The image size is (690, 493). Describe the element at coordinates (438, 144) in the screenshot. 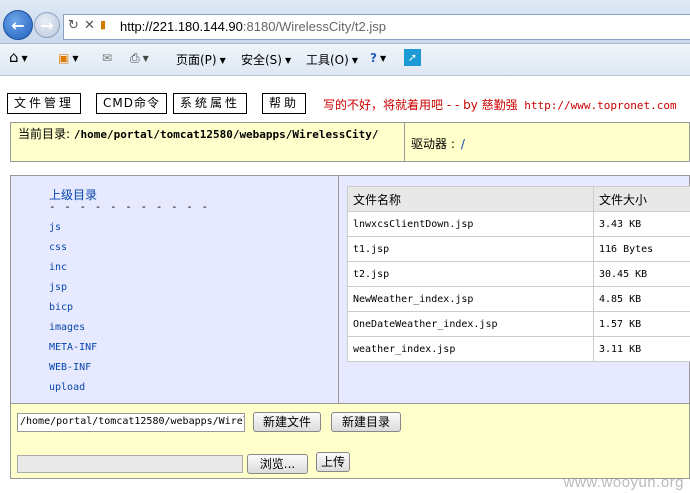

I see `drive-label: 驱动器 : /` at that location.